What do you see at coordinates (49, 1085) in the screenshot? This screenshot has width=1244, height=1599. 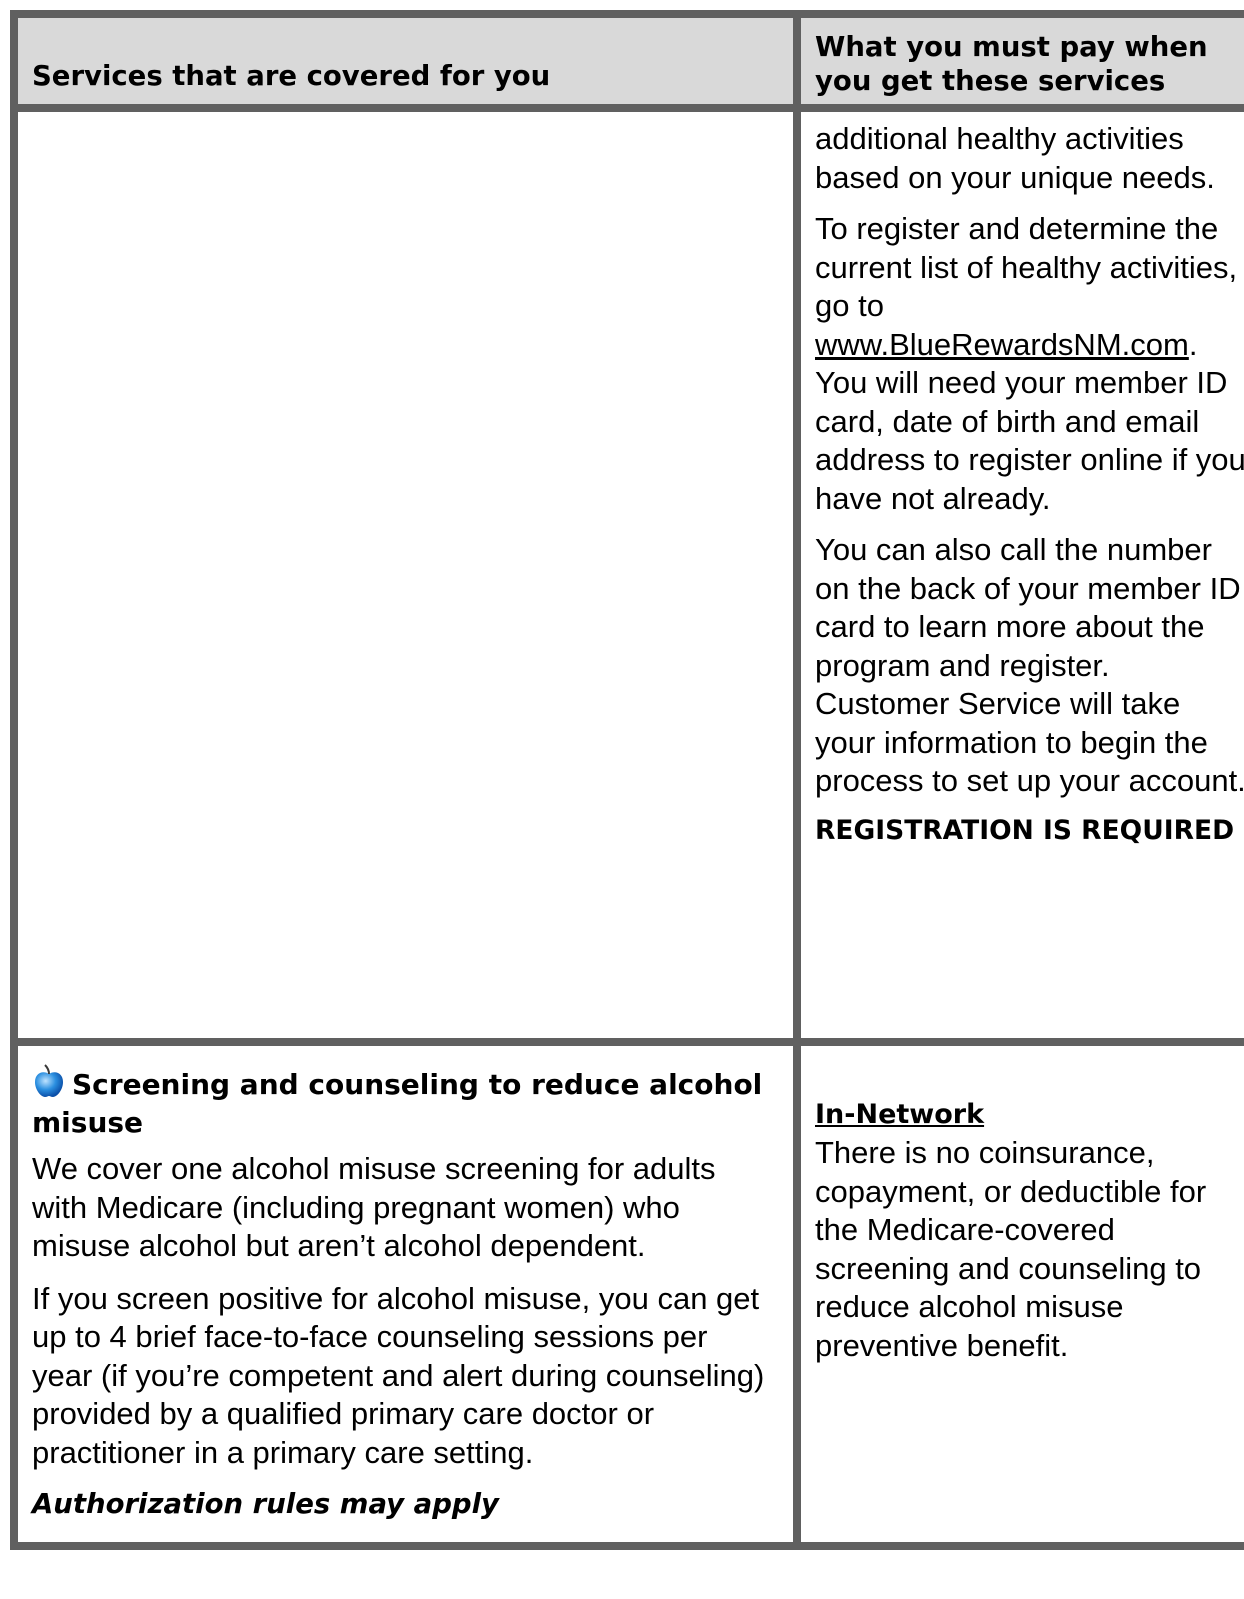 I see `apple-icon` at bounding box center [49, 1085].